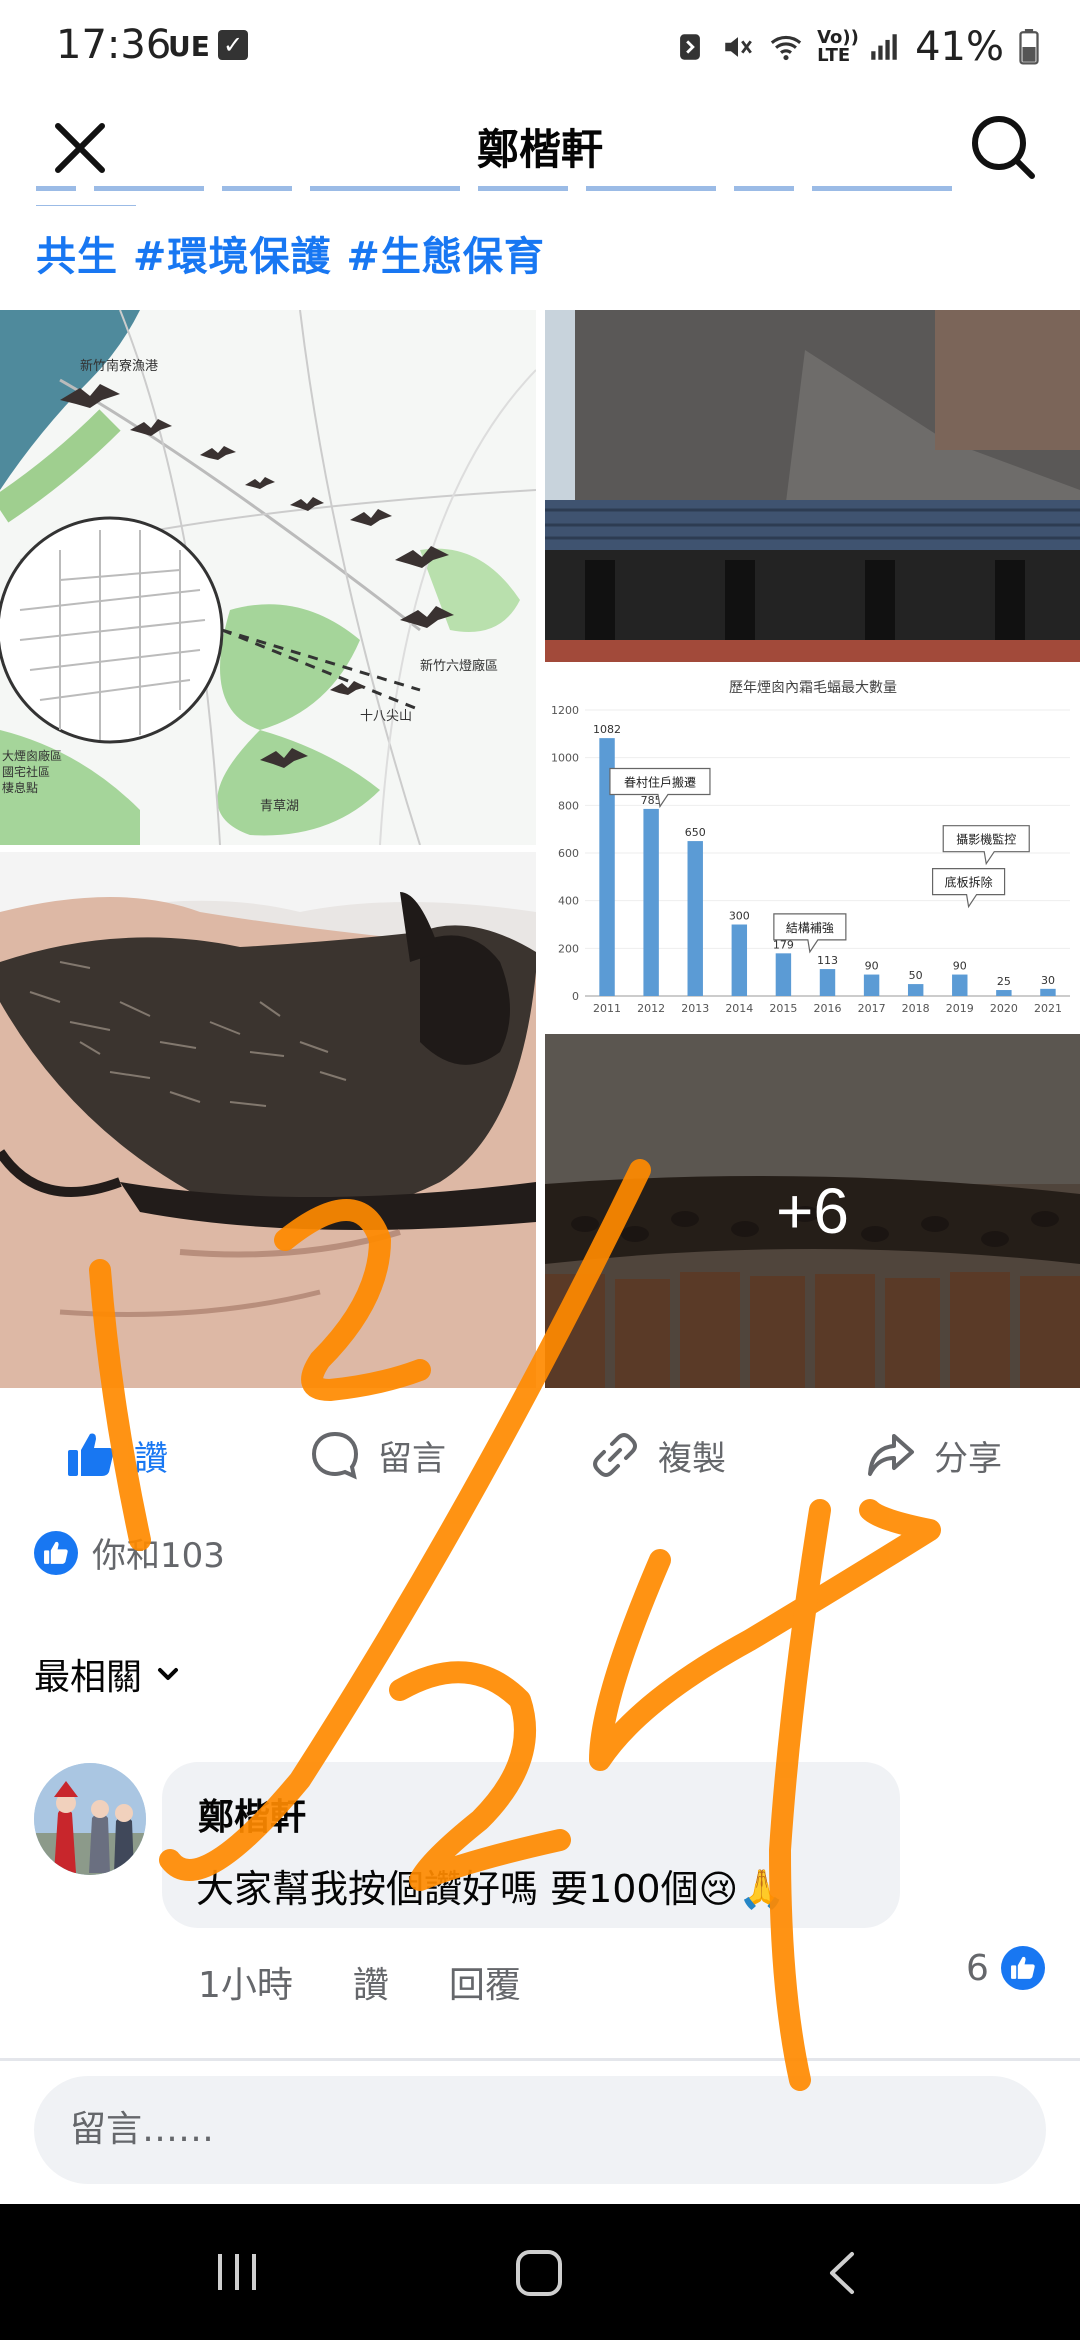 The height and width of the screenshot is (2340, 1080). I want to click on battery-percent: 41%, so click(959, 47).